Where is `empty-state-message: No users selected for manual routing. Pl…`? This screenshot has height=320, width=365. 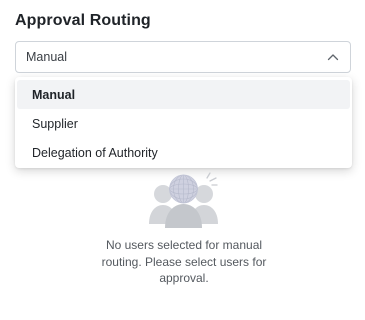
empty-state-message: No users selected for manual routing. Pl… is located at coordinates (184, 261).